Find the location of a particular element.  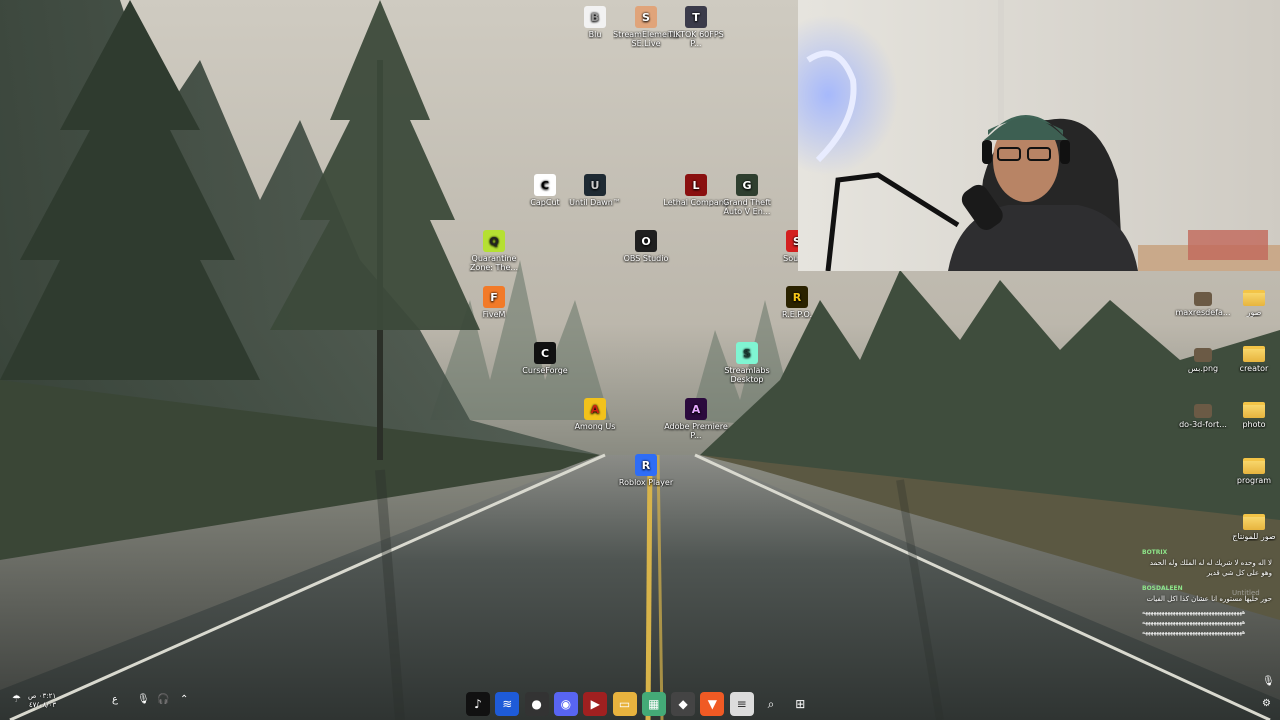

webcam-feed is located at coordinates (1039, 135).